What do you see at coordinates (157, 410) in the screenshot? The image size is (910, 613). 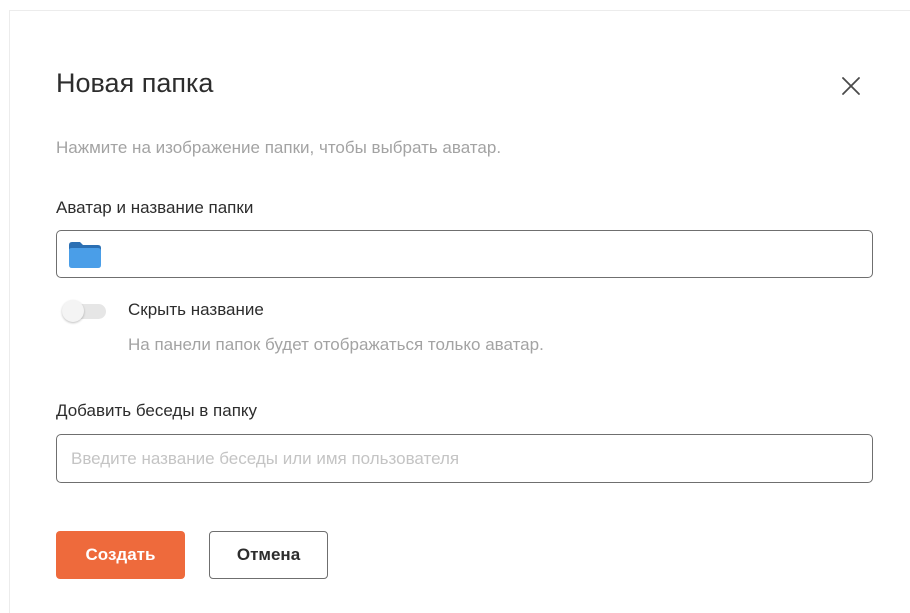 I see `add-chats-label: Добавить беседы в папку` at bounding box center [157, 410].